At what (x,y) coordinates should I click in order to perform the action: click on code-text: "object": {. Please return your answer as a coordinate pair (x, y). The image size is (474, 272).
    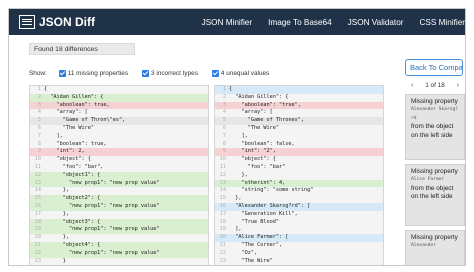
    Looking at the image, I should click on (252, 159).